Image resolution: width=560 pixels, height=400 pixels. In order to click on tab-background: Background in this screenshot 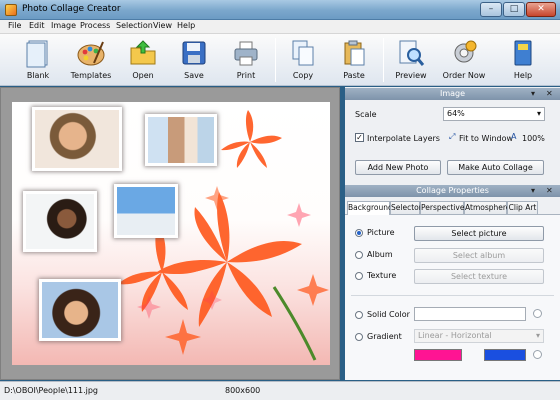, I will do `click(370, 208)`.